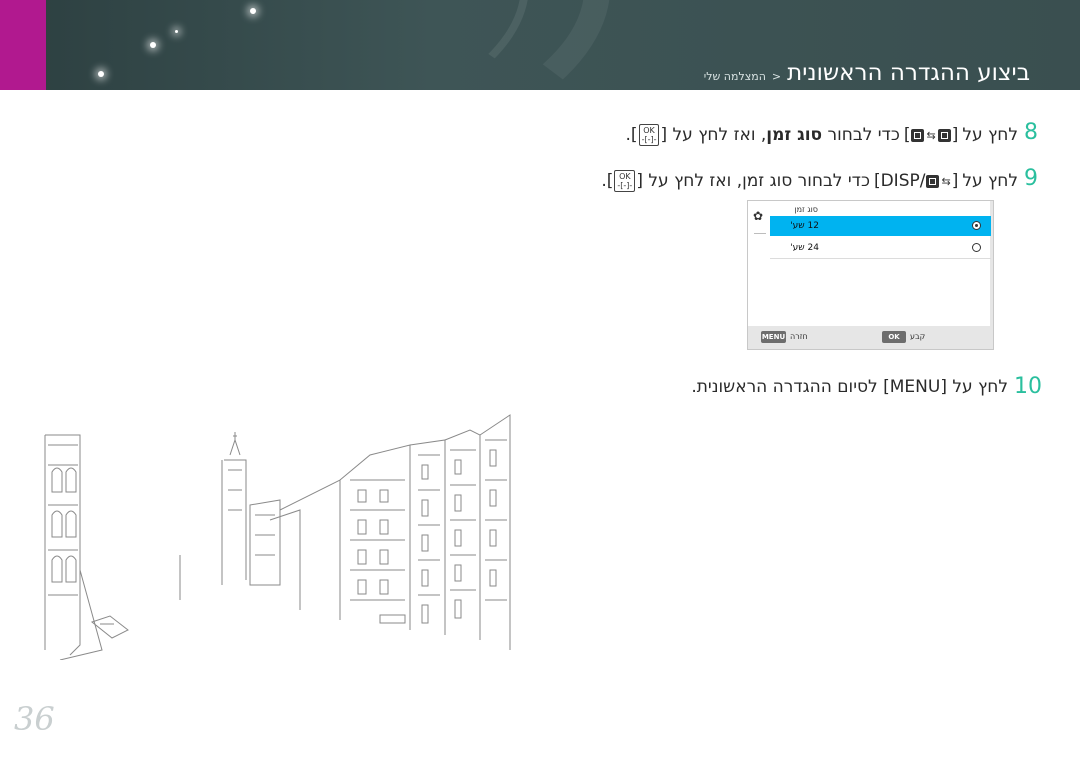 This screenshot has width=1080, height=765. I want to click on list-header: סוג זמן, so click(806, 209).